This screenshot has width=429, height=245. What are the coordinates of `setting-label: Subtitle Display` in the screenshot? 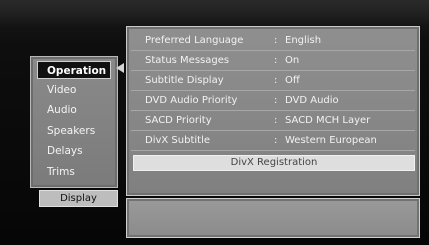 It's located at (184, 80).